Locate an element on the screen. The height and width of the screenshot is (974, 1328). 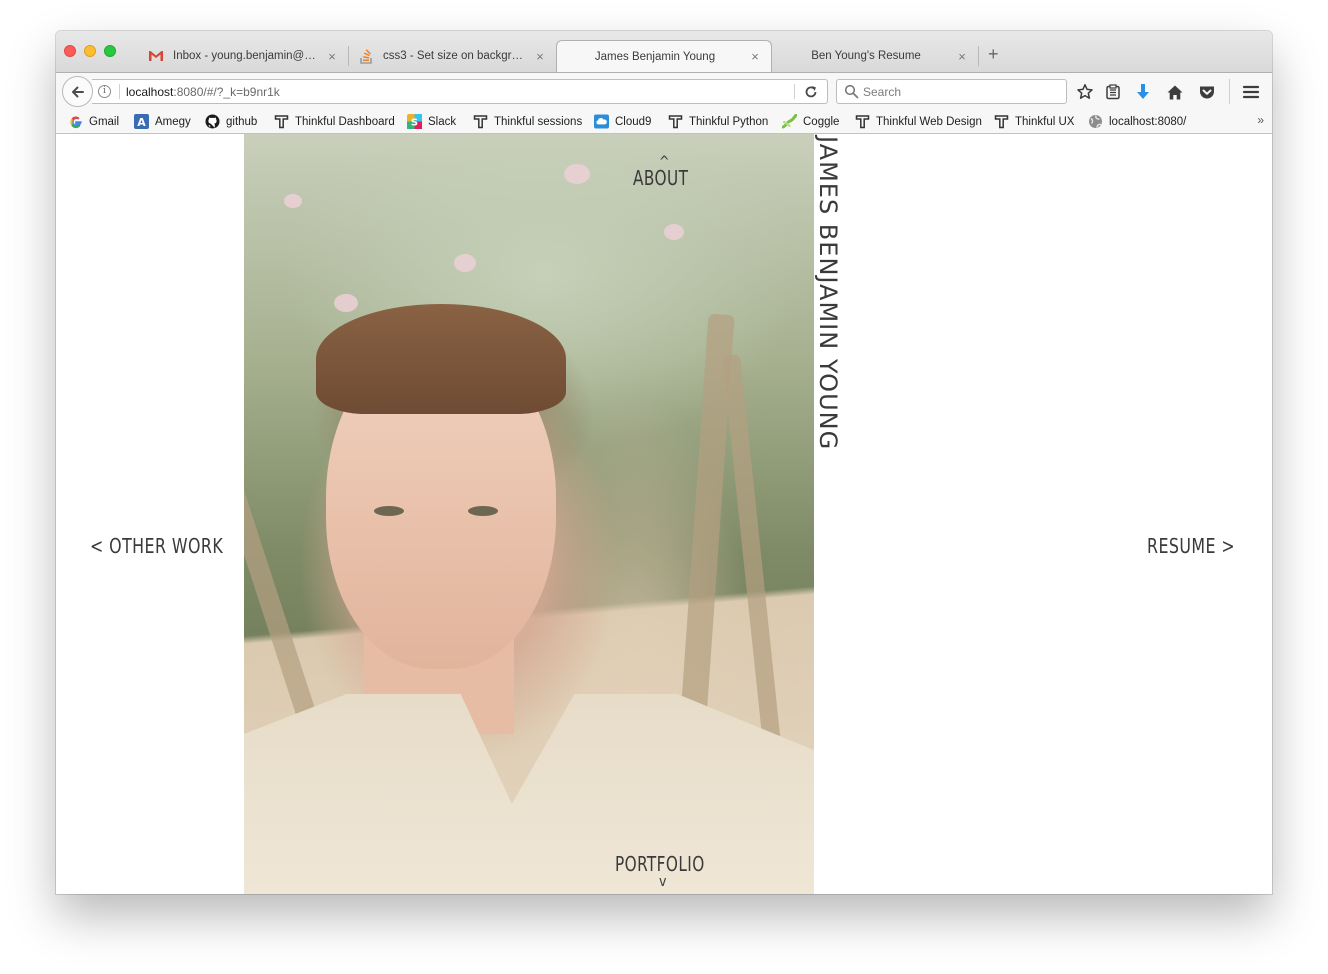
bookmark-thinkful-dashboard: Thinkful Dashboard is located at coordinates (334, 121).